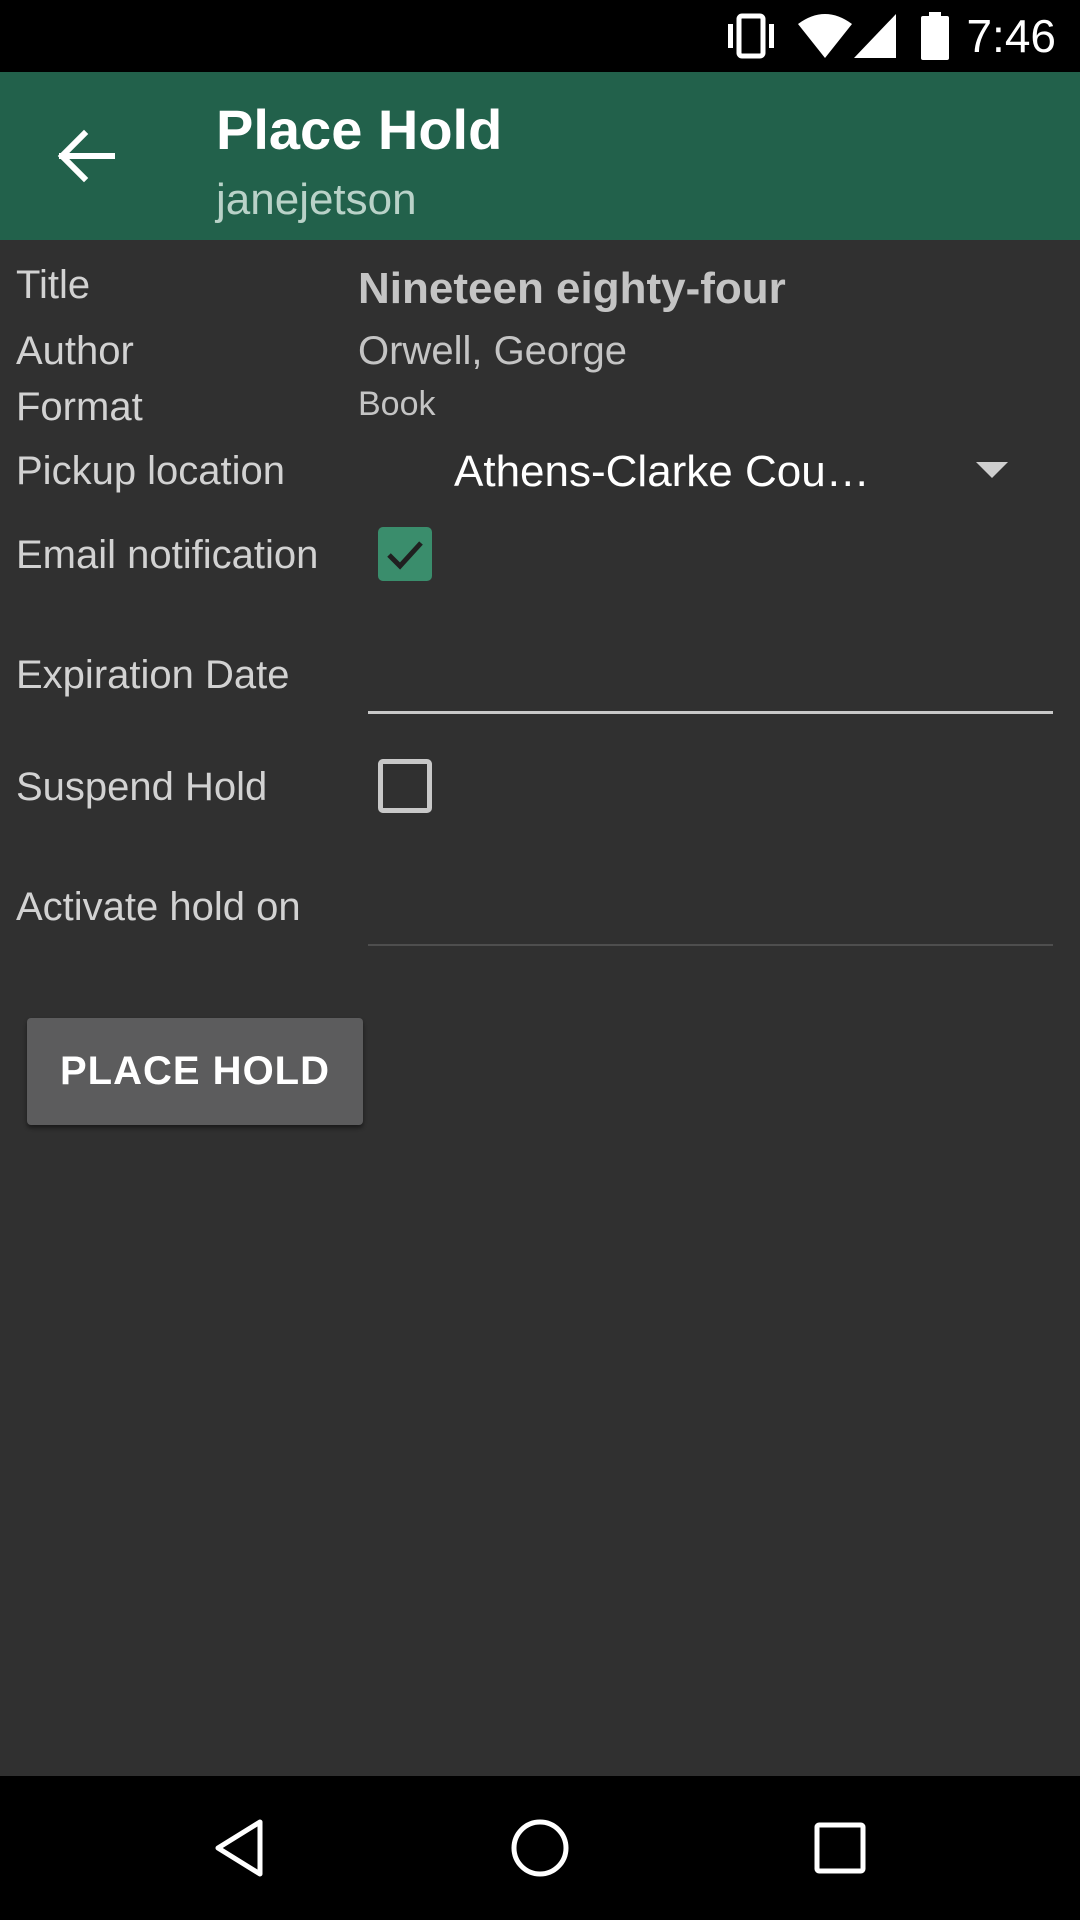 Image resolution: width=1080 pixels, height=1920 pixels. Describe the element at coordinates (572, 288) in the screenshot. I see `title-value: Nineteen eighty-four` at that location.